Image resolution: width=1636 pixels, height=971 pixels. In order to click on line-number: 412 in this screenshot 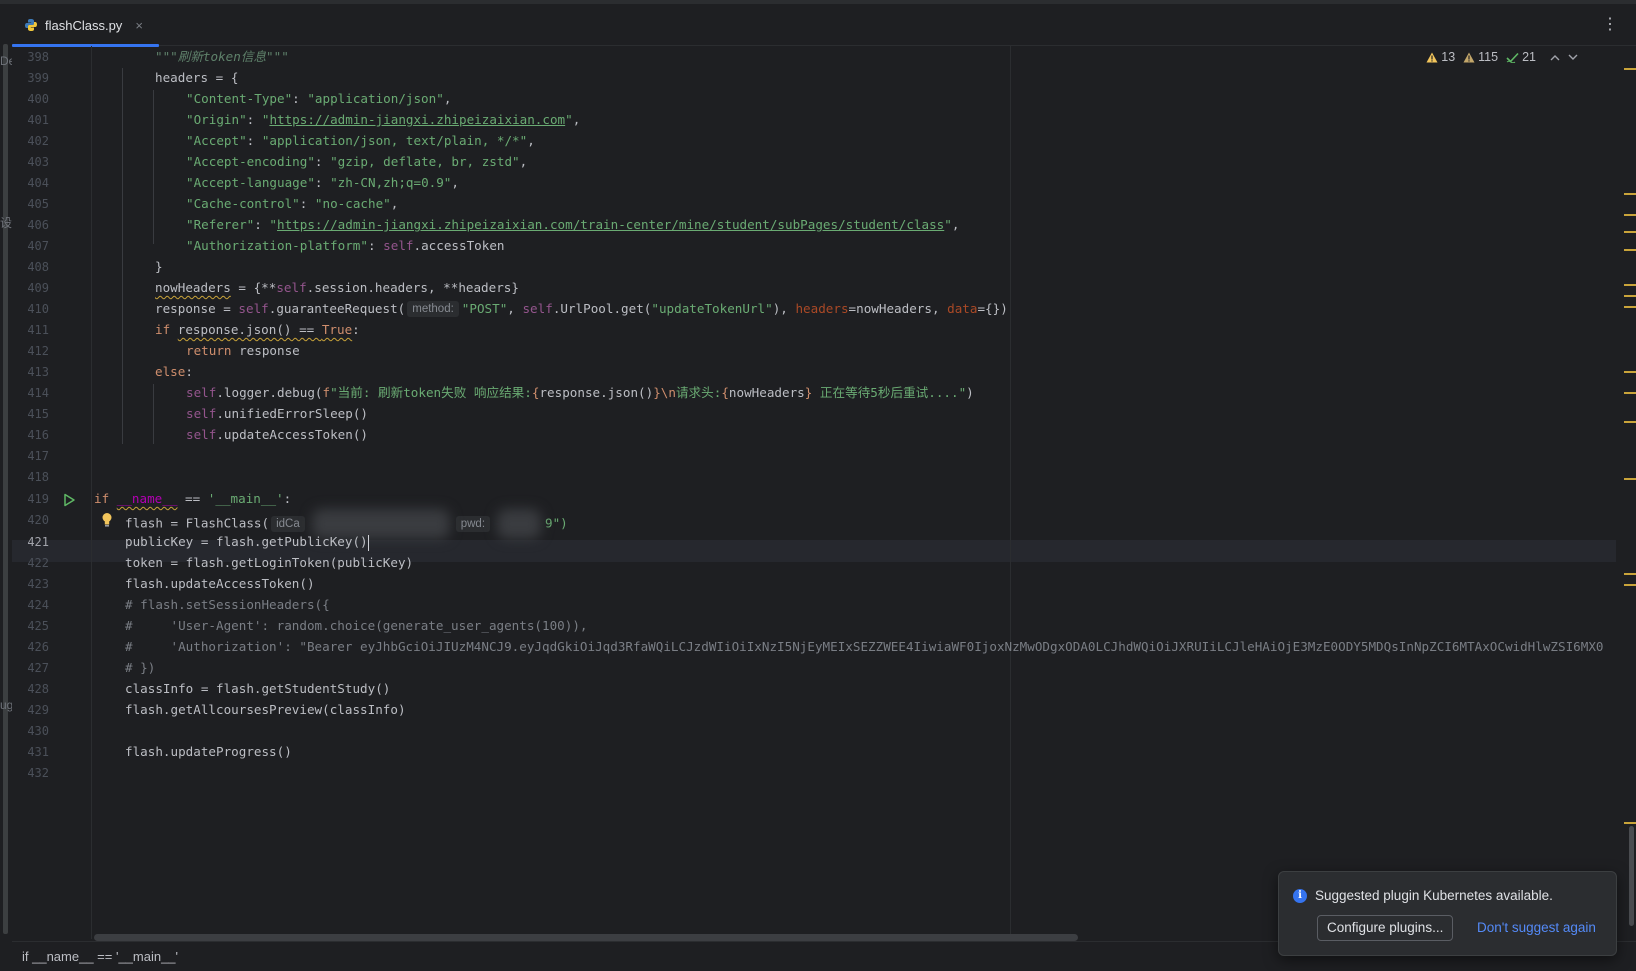, I will do `click(38, 351)`.